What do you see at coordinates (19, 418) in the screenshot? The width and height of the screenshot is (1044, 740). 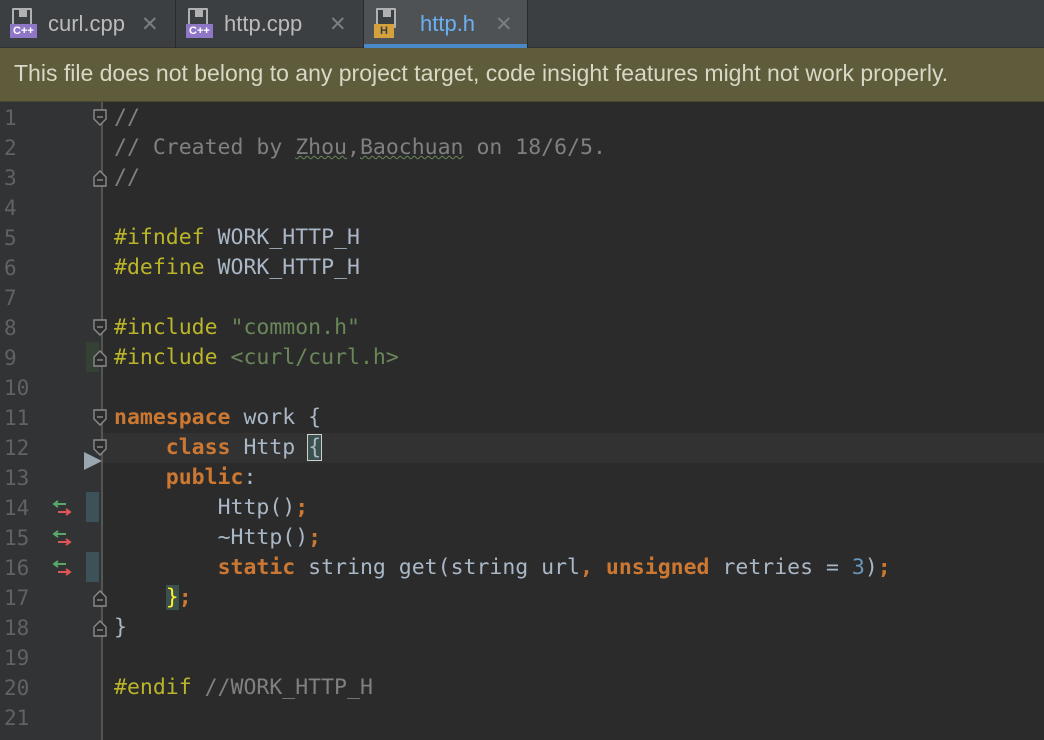 I see `line-number: 11` at bounding box center [19, 418].